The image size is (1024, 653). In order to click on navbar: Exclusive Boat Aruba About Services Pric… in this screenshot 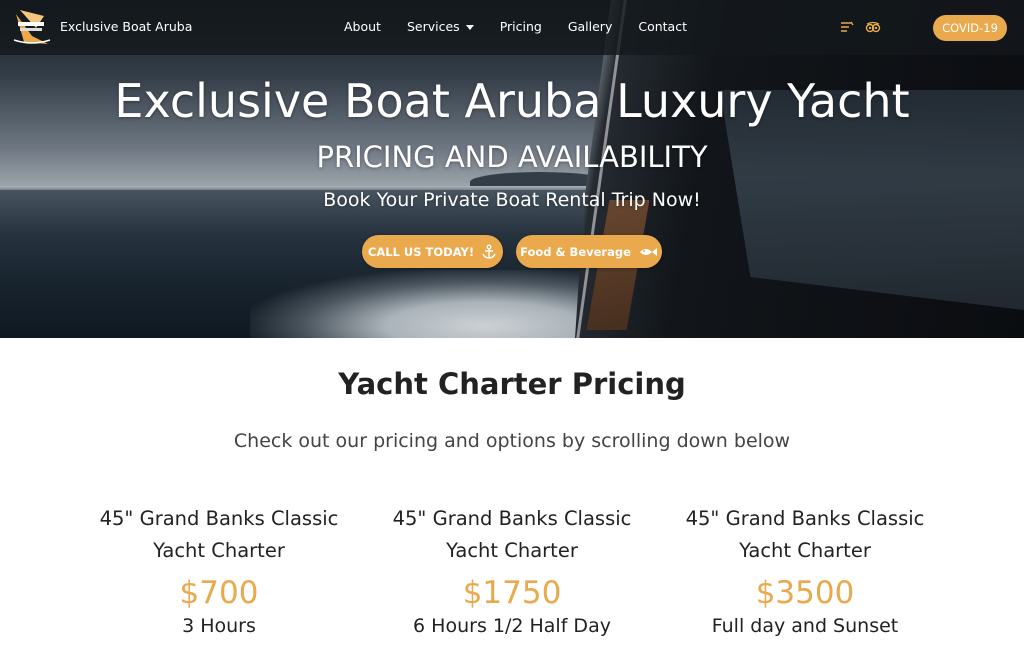, I will do `click(512, 27)`.